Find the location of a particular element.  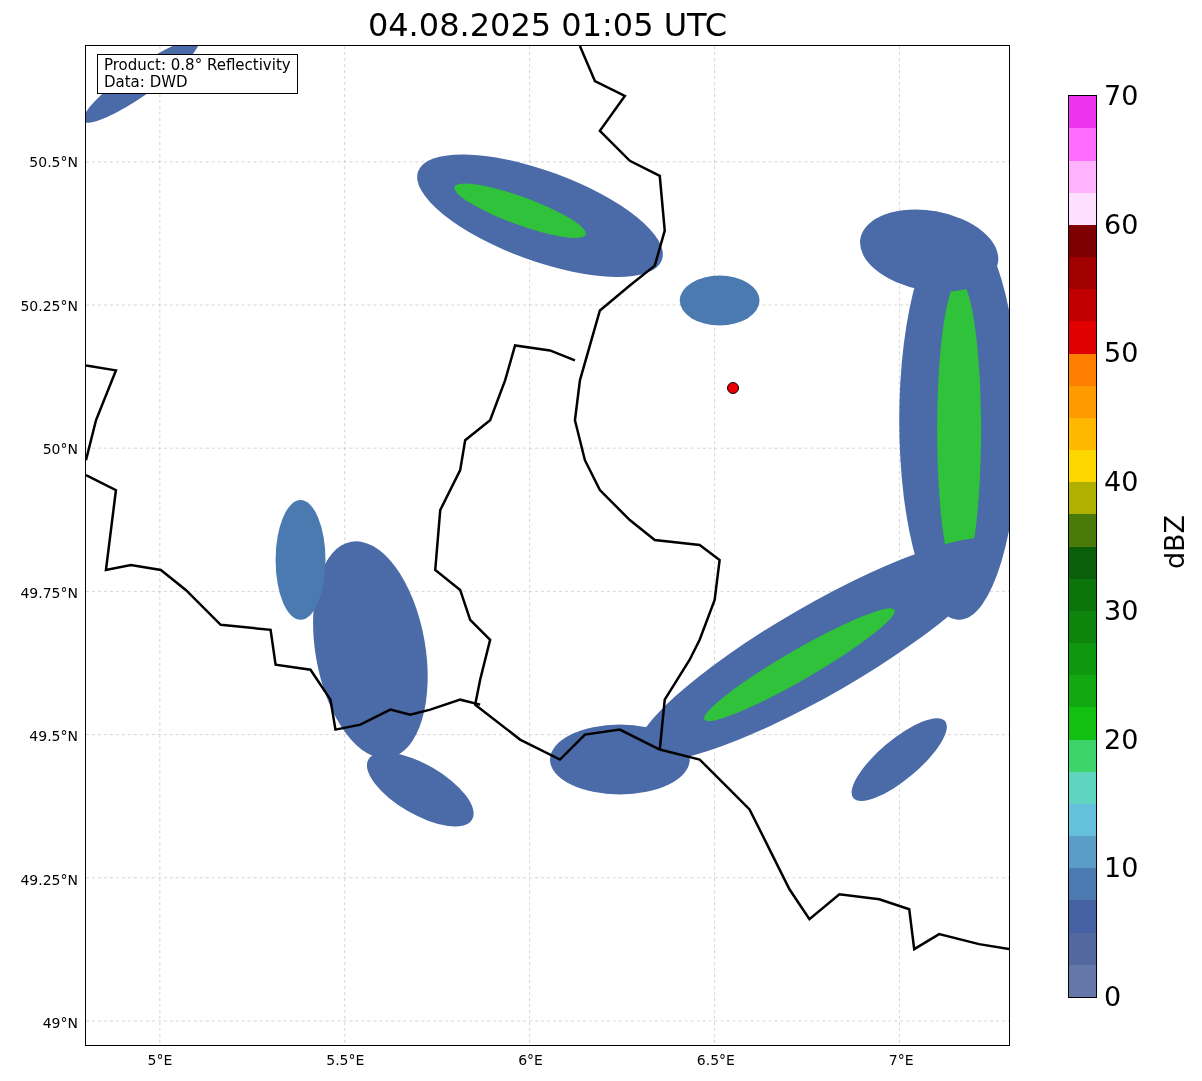

latitude-label: 49°N is located at coordinates (59, 1023).